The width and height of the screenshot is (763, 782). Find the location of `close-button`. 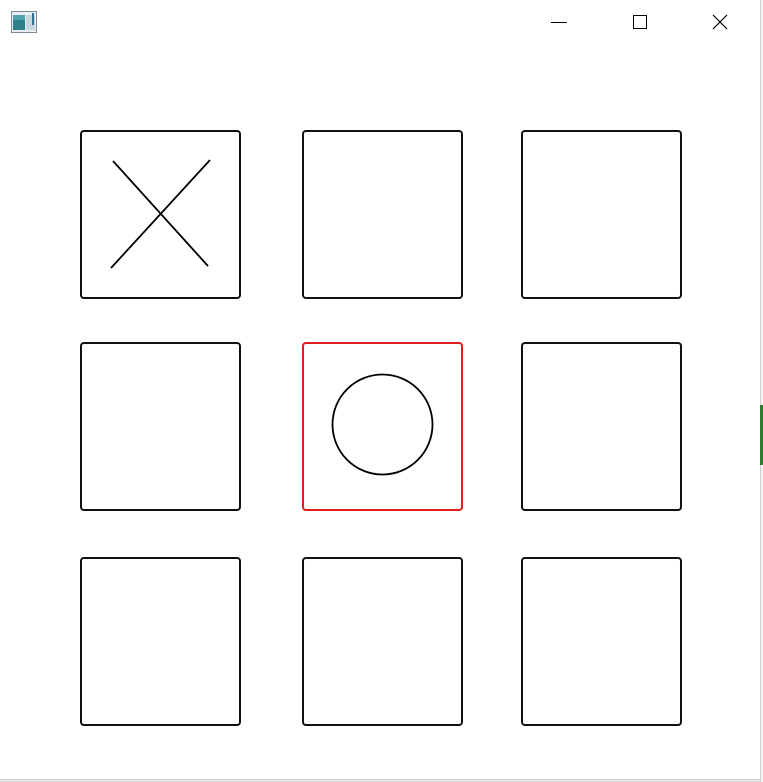

close-button is located at coordinates (720, 22).